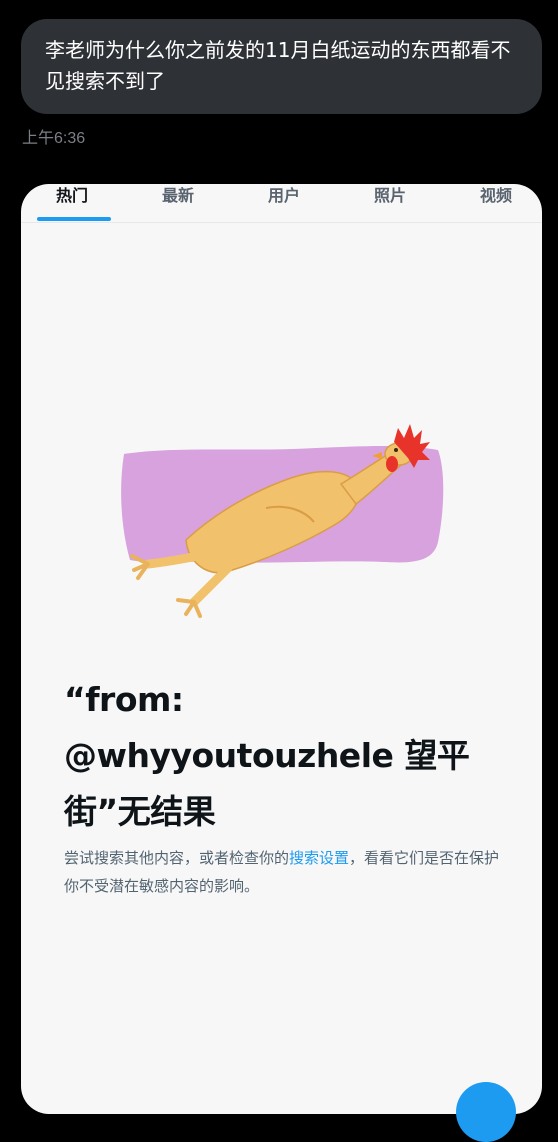  I want to click on desc-text-before: 尝试搜索其他内容，或者检查你的, so click(177, 858).